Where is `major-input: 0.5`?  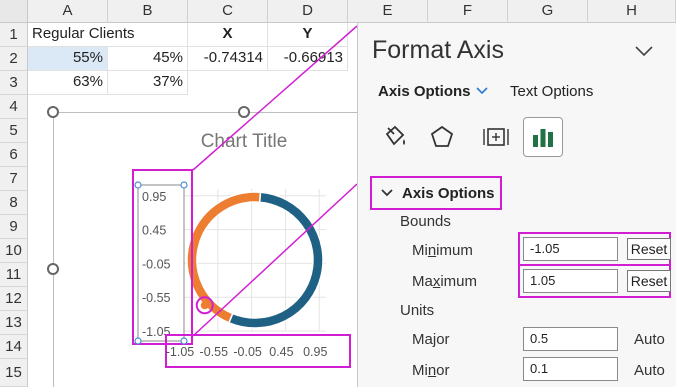
major-input: 0.5 is located at coordinates (570, 339).